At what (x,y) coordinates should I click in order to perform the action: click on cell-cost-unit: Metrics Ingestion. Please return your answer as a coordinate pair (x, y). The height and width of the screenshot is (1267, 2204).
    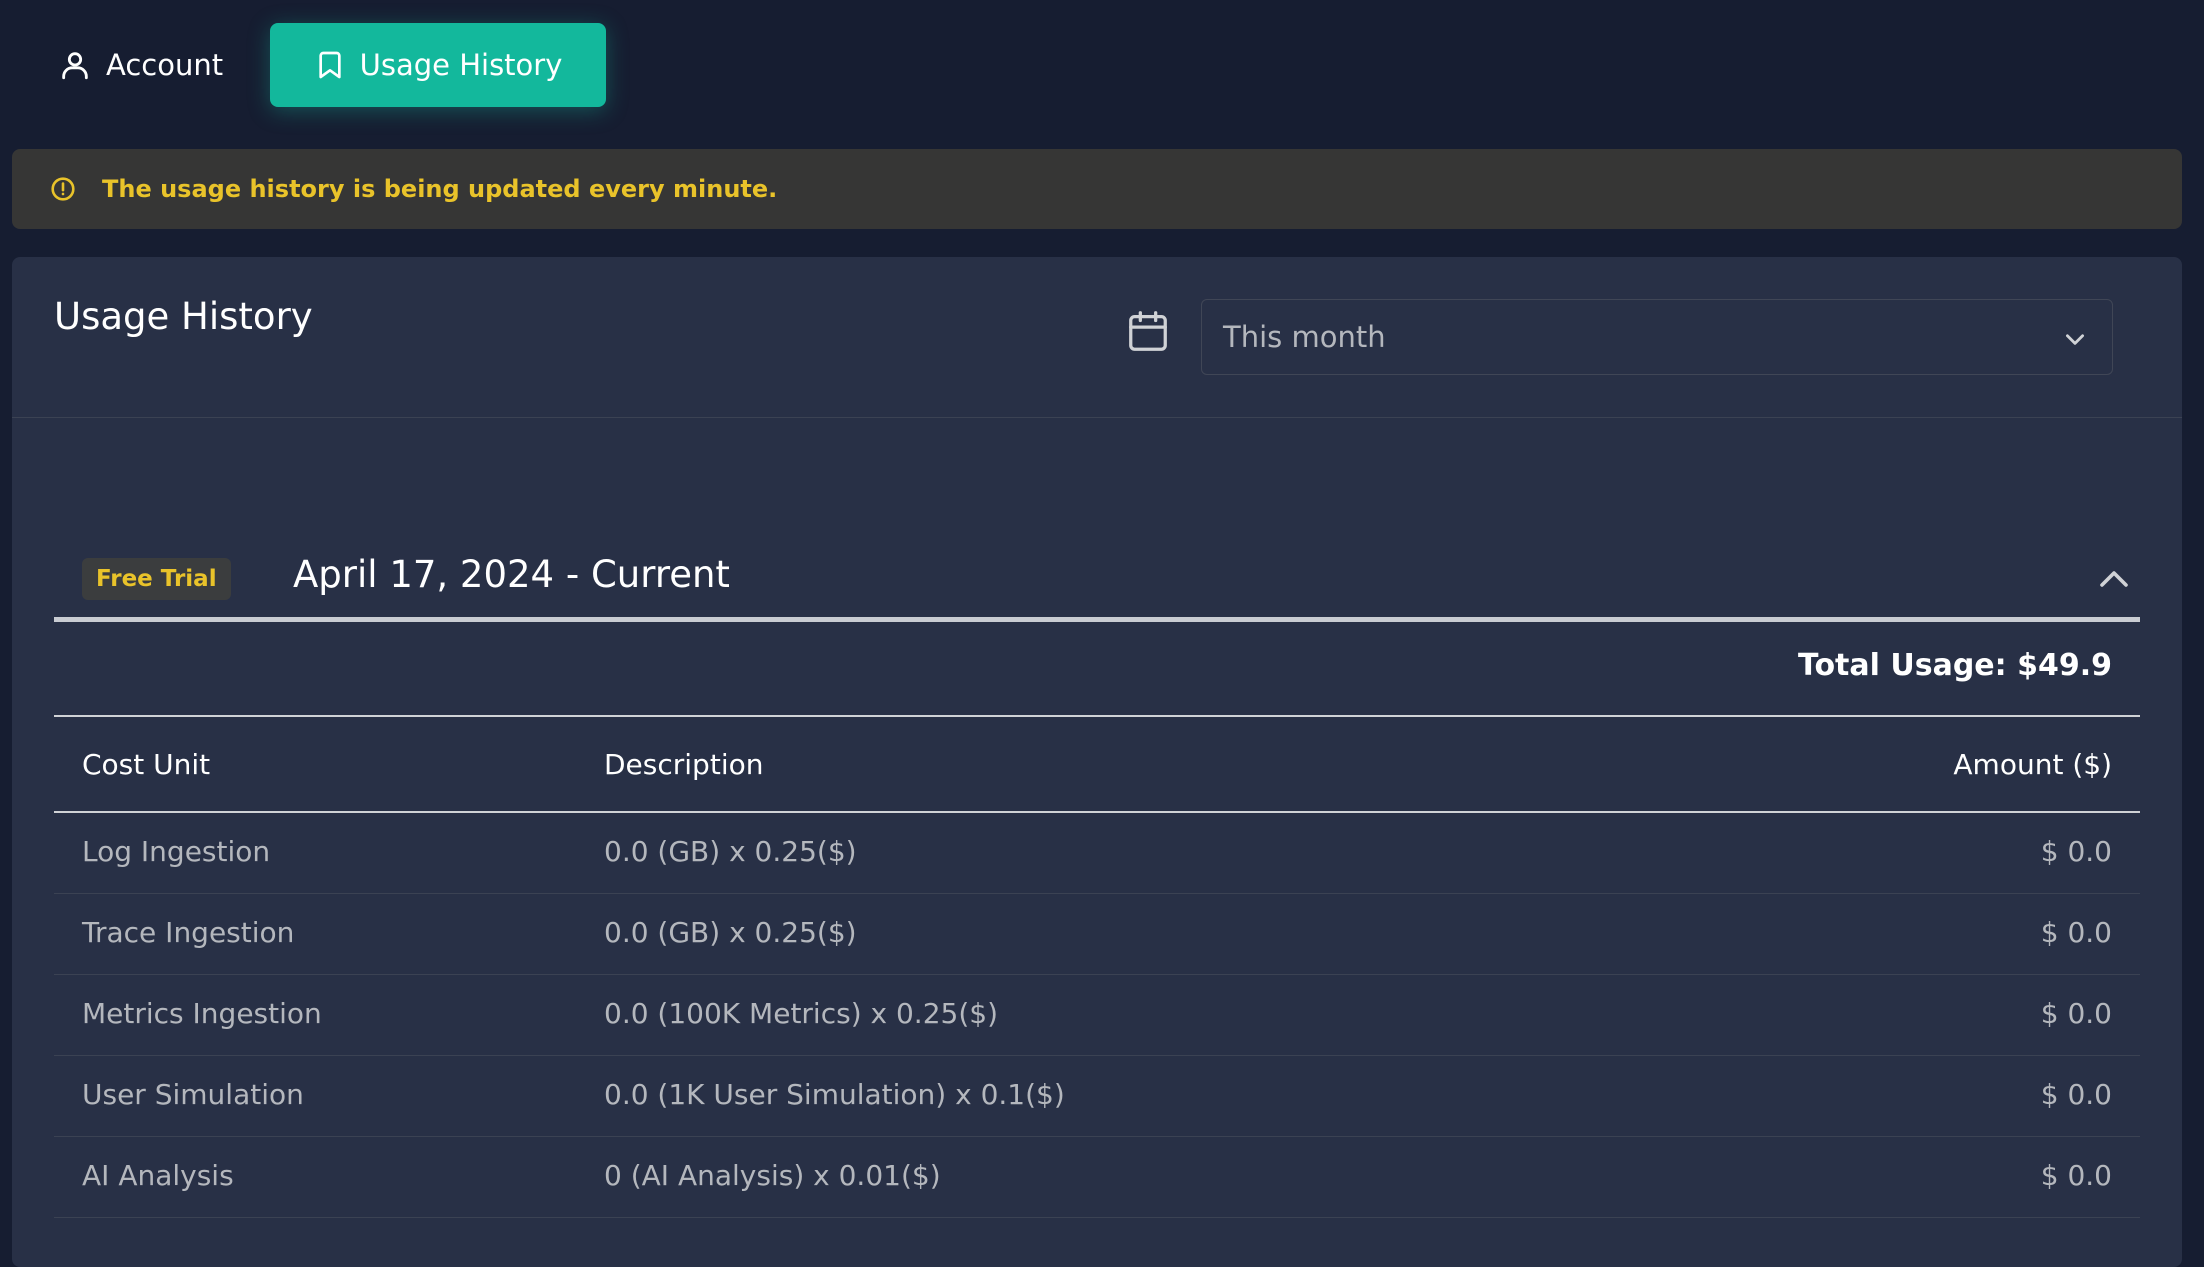
    Looking at the image, I should click on (202, 1013).